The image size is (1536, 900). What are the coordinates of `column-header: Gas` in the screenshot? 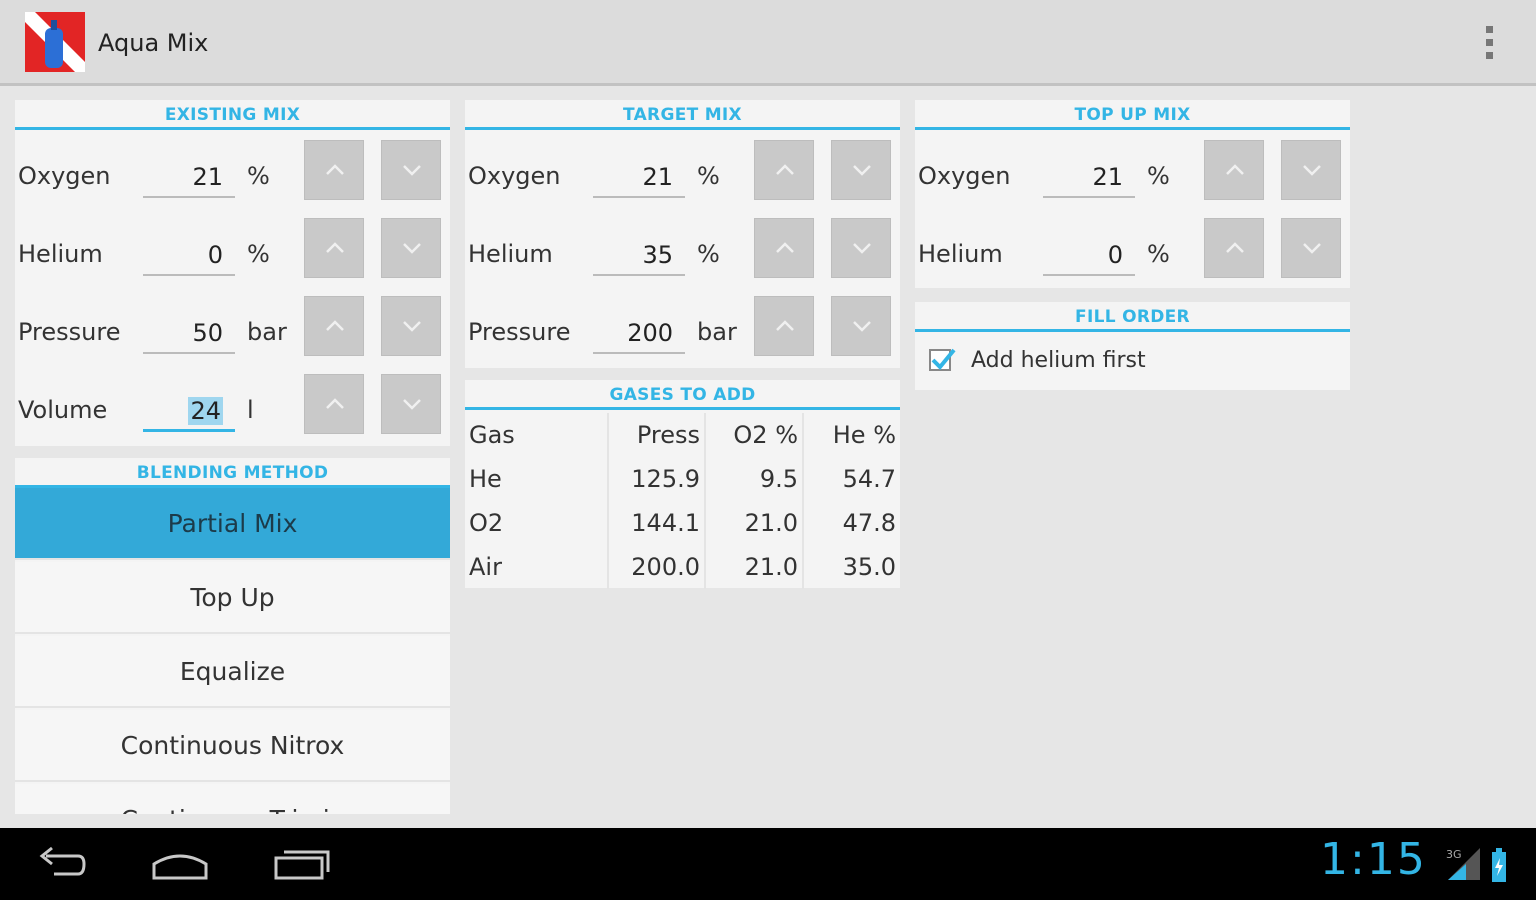 It's located at (537, 435).